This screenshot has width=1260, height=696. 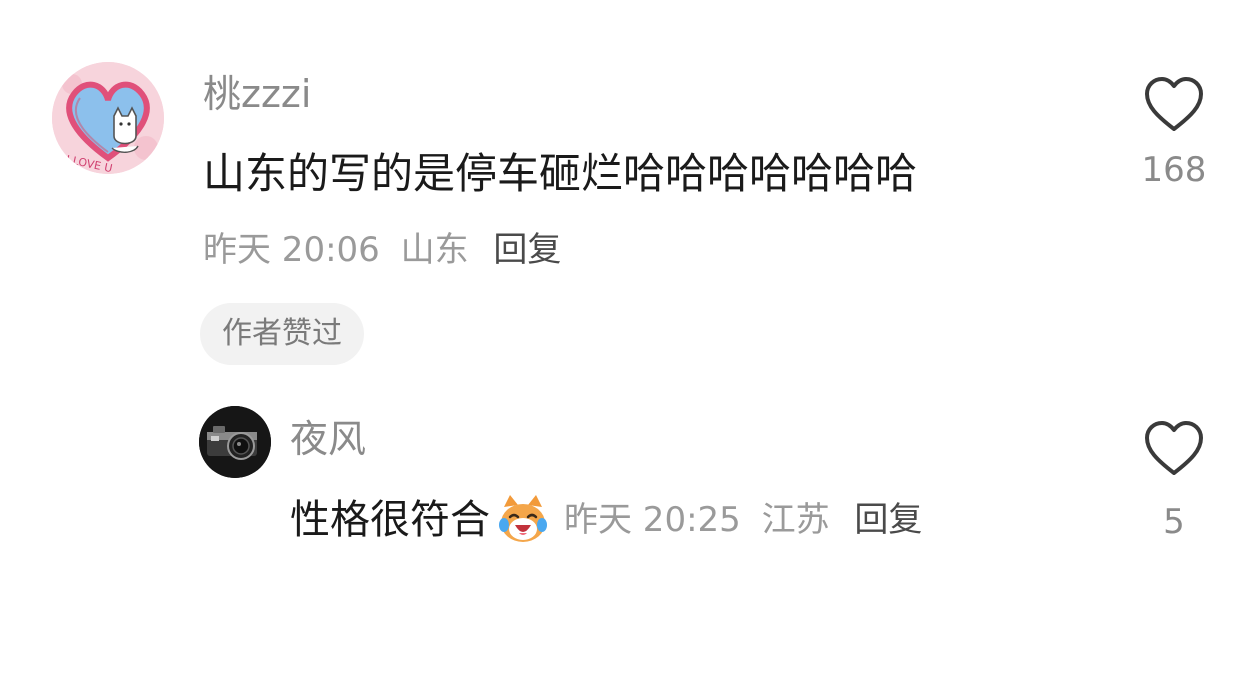 What do you see at coordinates (434, 250) in the screenshot?
I see `comment-location: 山东` at bounding box center [434, 250].